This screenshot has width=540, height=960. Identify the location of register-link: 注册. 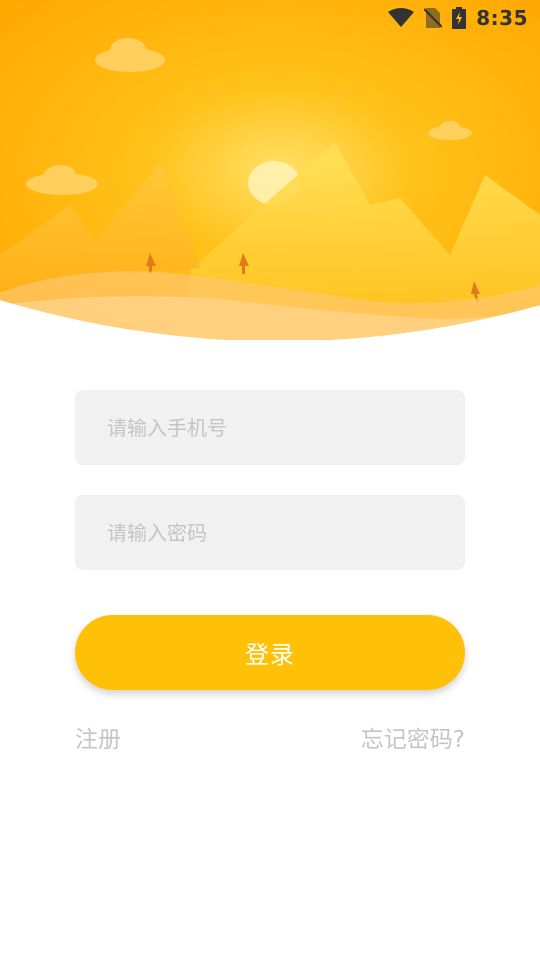
(98, 737).